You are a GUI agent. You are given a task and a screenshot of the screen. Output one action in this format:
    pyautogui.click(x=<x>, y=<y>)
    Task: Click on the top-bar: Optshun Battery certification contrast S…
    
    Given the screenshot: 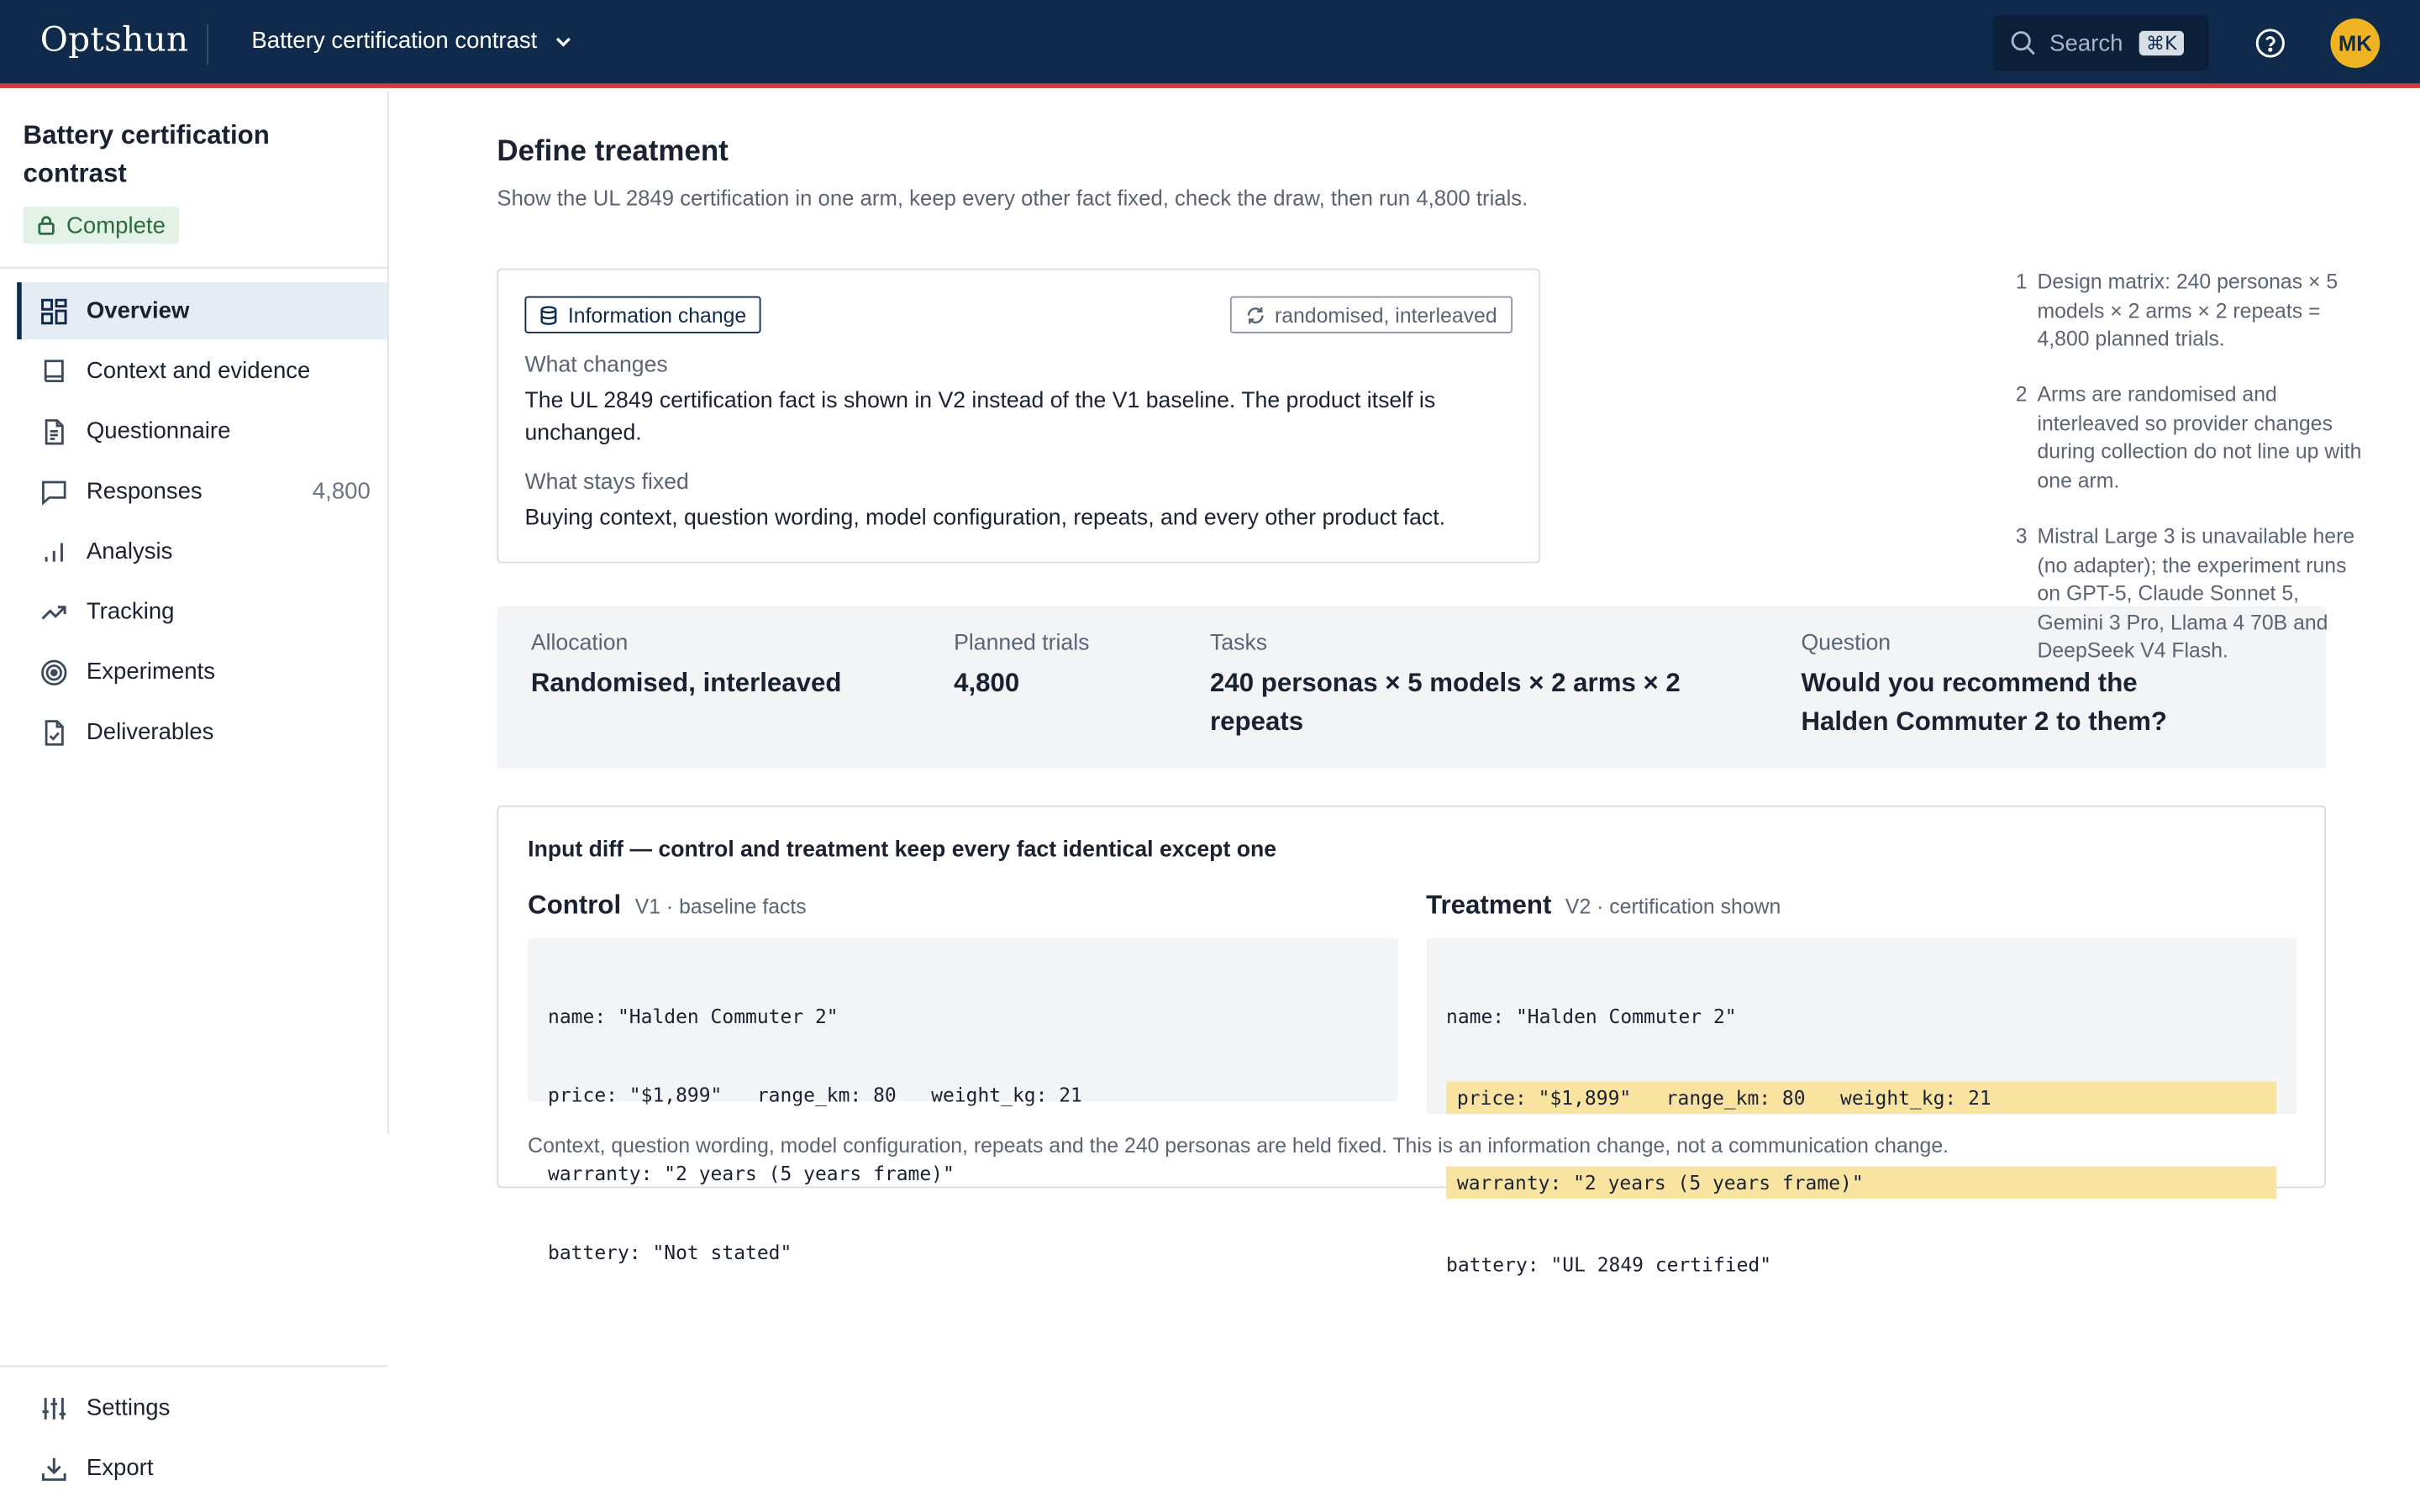 What is the action you would take?
    pyautogui.click(x=1210, y=44)
    